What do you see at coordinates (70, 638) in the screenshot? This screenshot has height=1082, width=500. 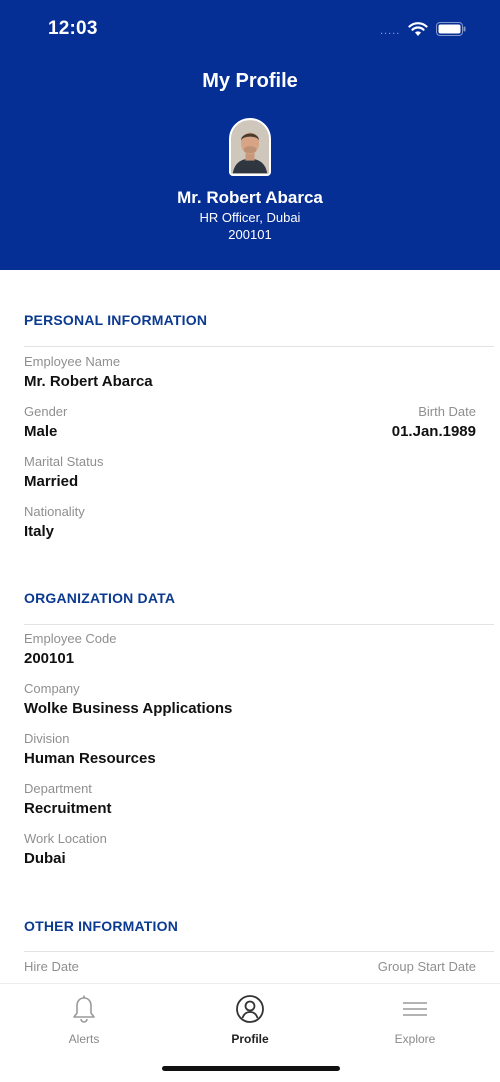 I see `employee-code-label: Employee Code` at bounding box center [70, 638].